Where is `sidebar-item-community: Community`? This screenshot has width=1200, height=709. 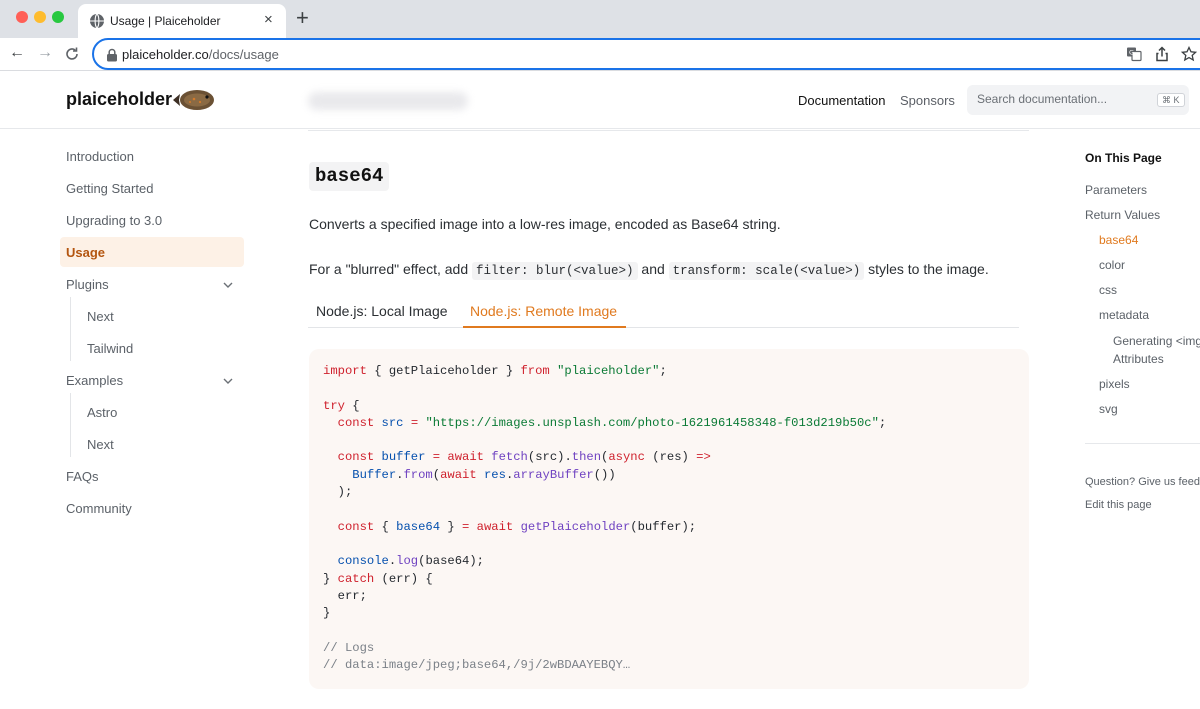 sidebar-item-community: Community is located at coordinates (99, 508).